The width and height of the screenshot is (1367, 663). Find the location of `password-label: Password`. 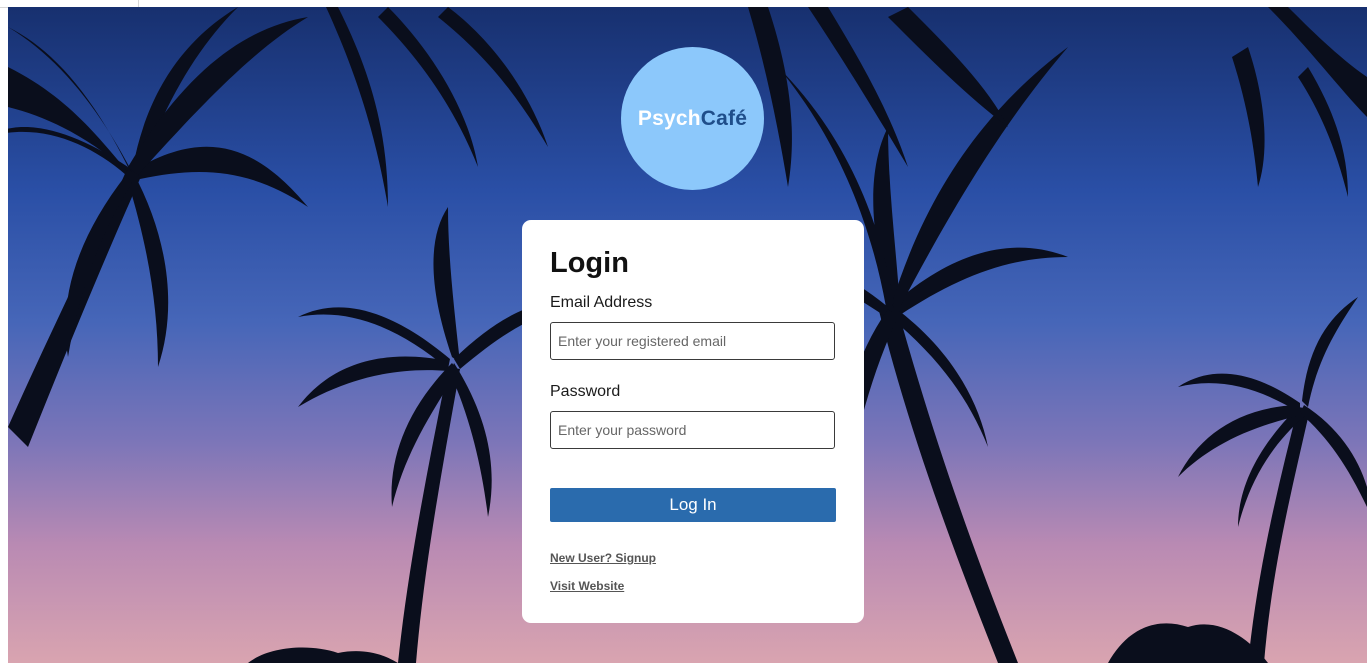

password-label: Password is located at coordinates (585, 391).